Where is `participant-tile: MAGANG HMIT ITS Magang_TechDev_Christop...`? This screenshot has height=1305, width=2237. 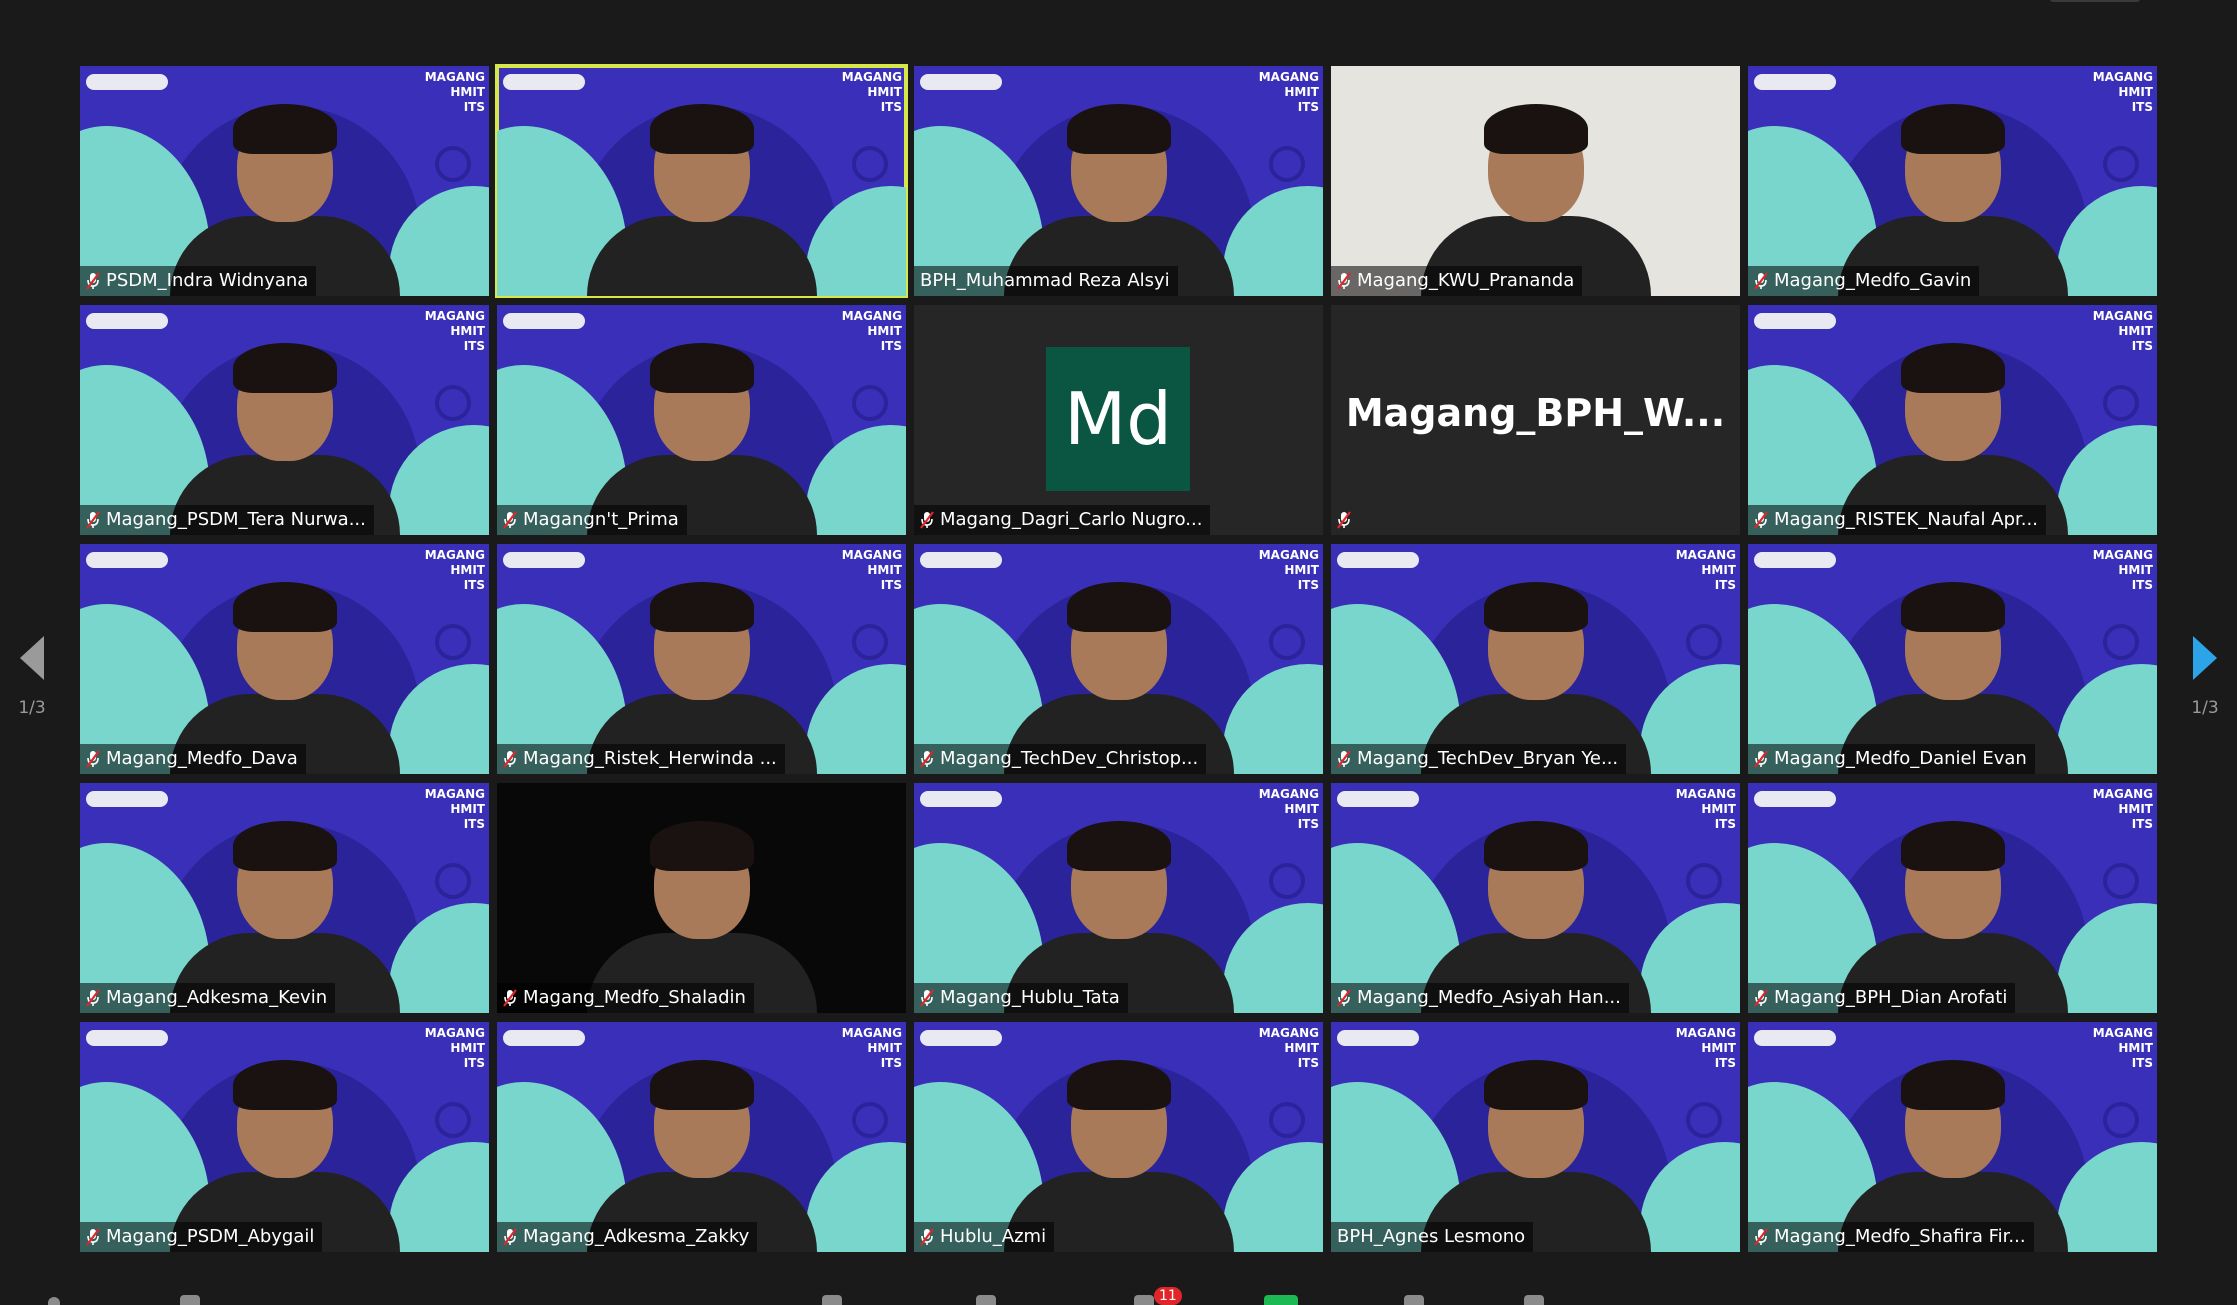
participant-tile: MAGANG HMIT ITS Magang_TechDev_Christop... is located at coordinates (1118, 659).